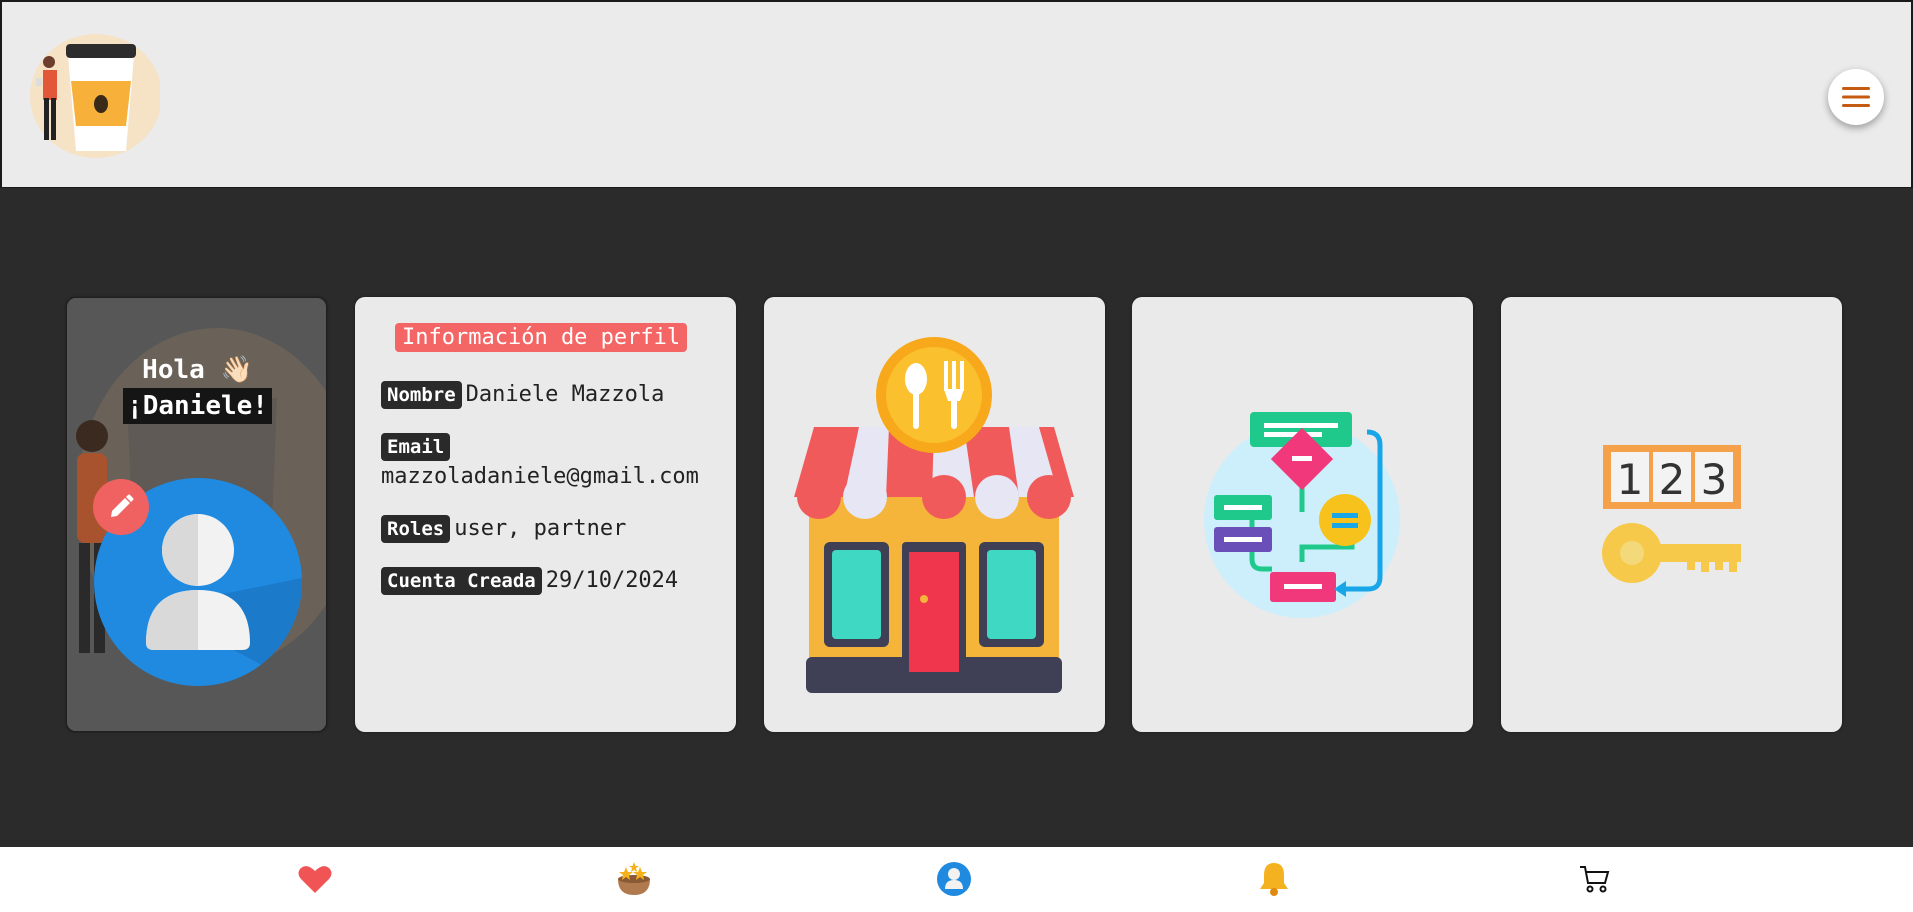 This screenshot has width=1913, height=912. I want to click on password-key-icon: 1 2 3, so click(1671, 514).